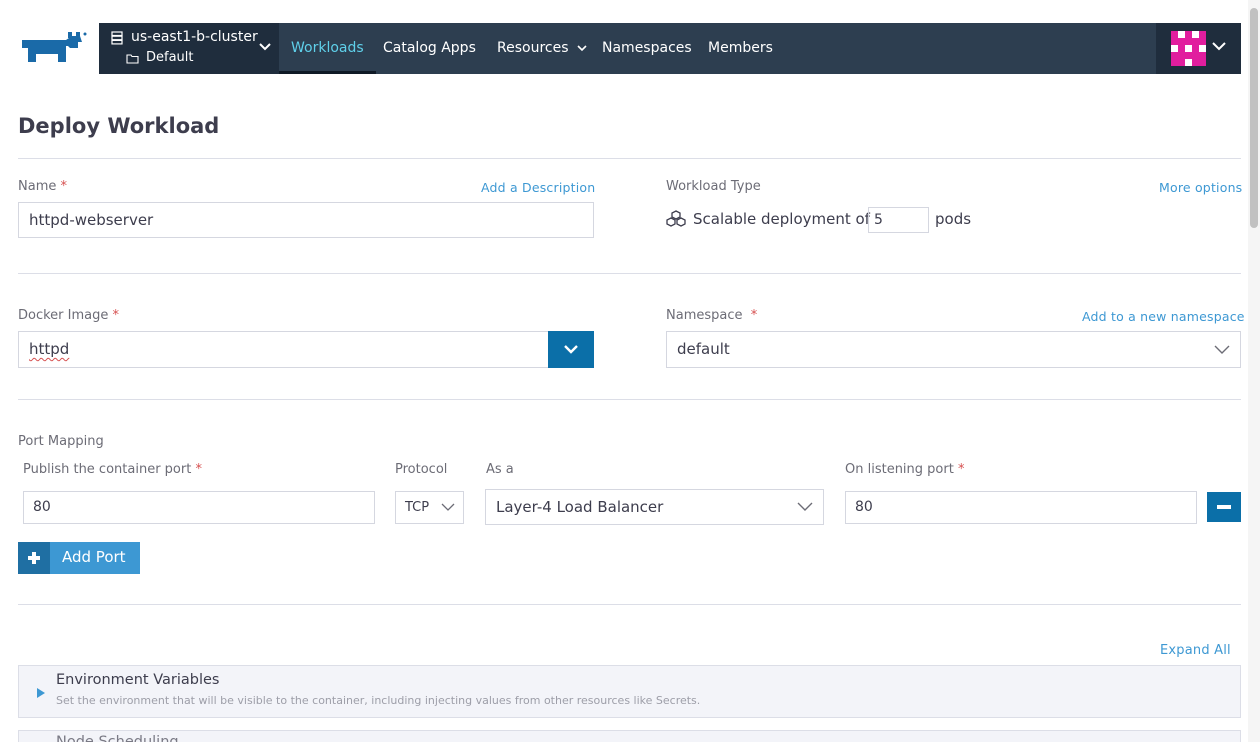 This screenshot has width=1260, height=742. I want to click on add-port-label: Add Port, so click(94, 557).